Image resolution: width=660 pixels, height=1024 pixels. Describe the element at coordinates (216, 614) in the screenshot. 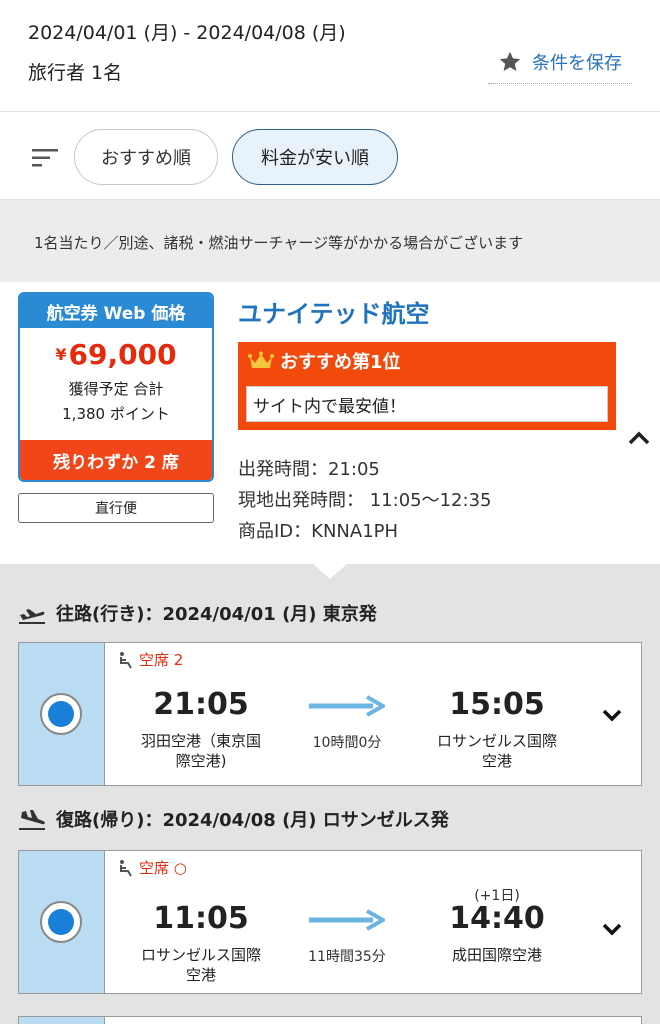

I see `outbound-heading-text: 往路(行き)：2024/04/01 (月) 東京発` at that location.